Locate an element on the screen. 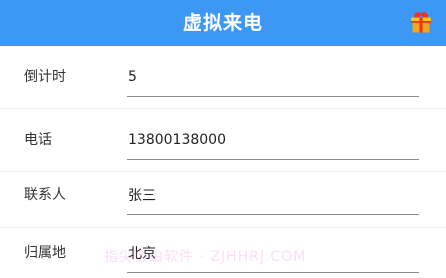  phone-underline is located at coordinates (273, 159).